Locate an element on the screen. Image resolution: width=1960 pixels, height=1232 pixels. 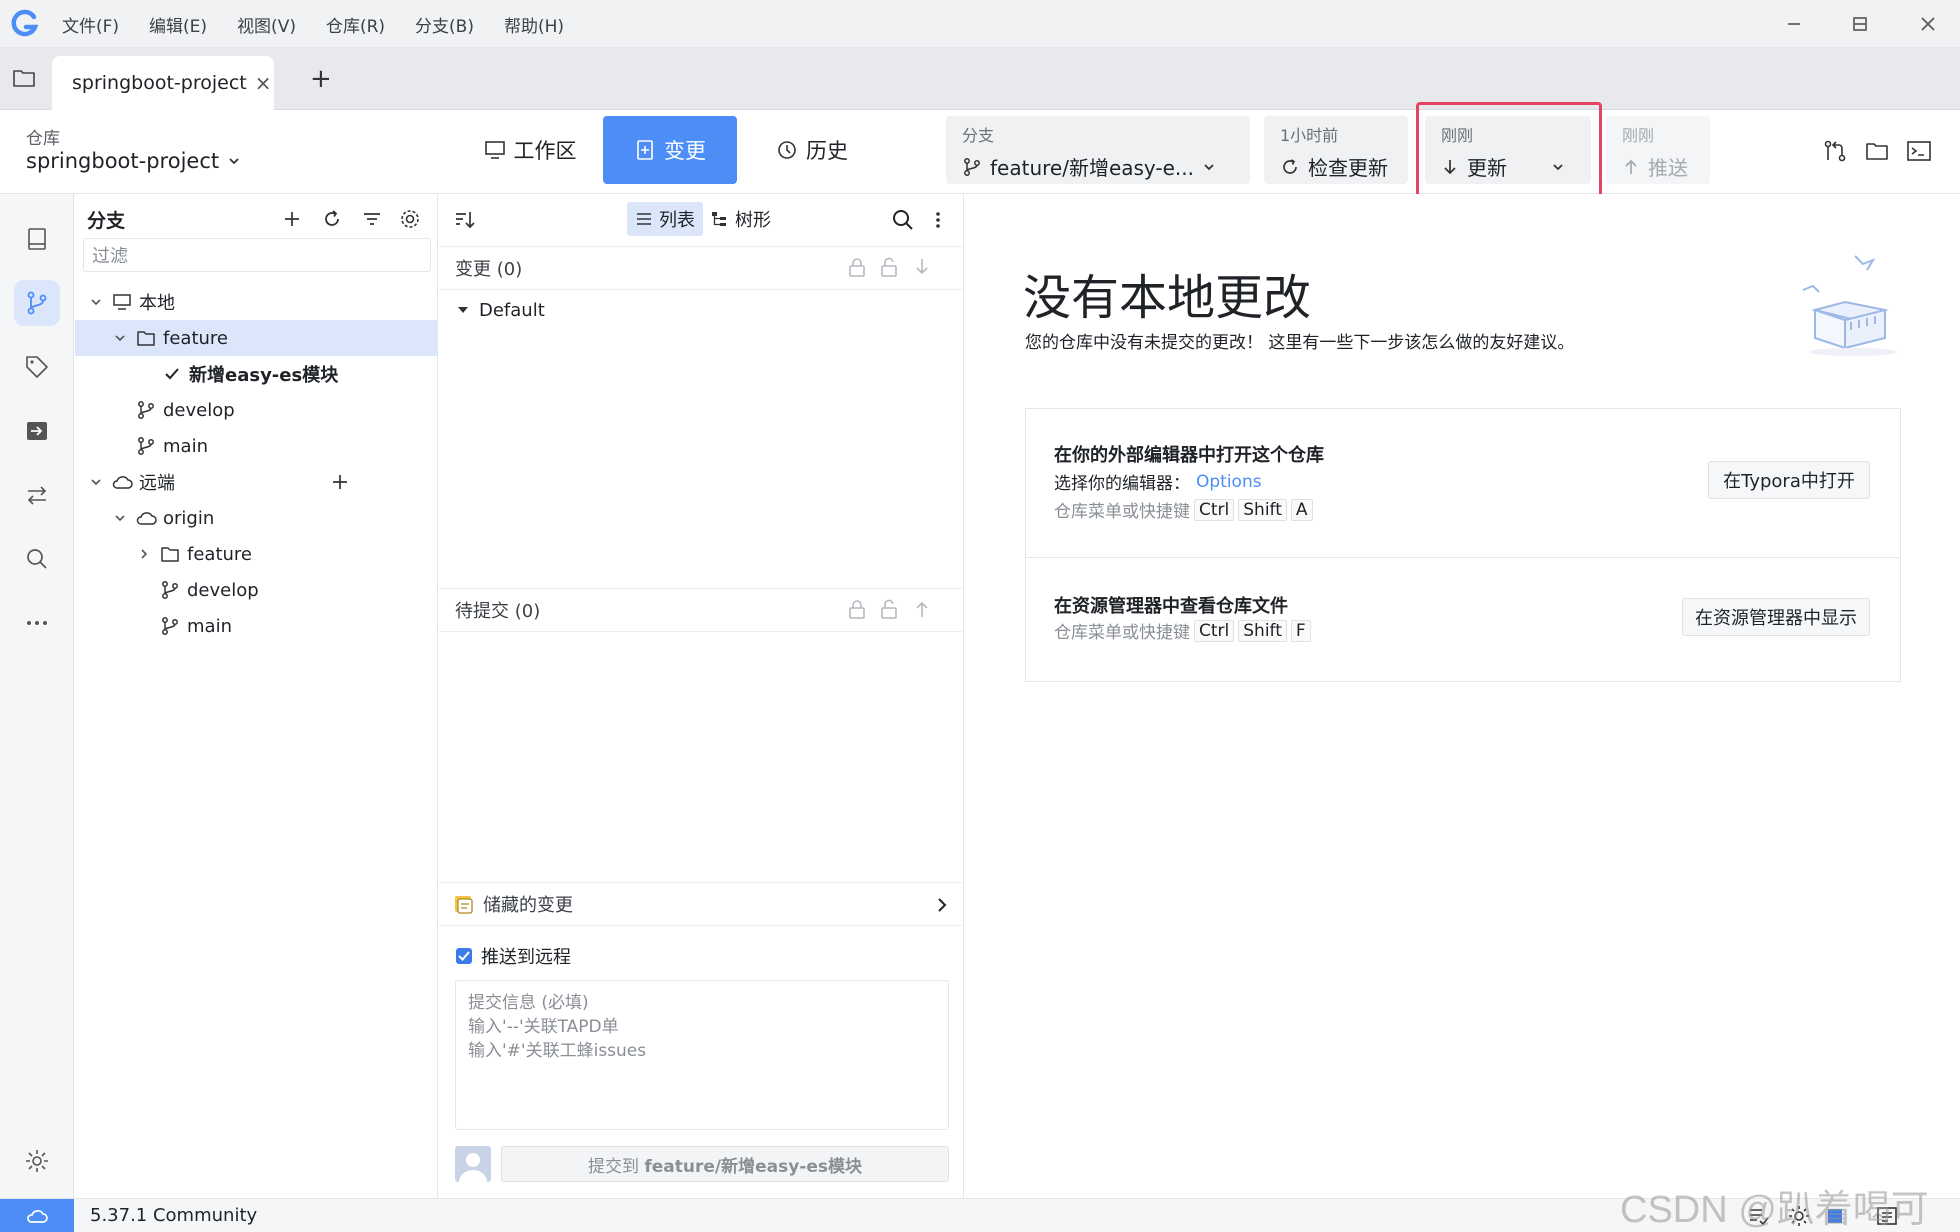
refresh-icon is located at coordinates (332, 219).